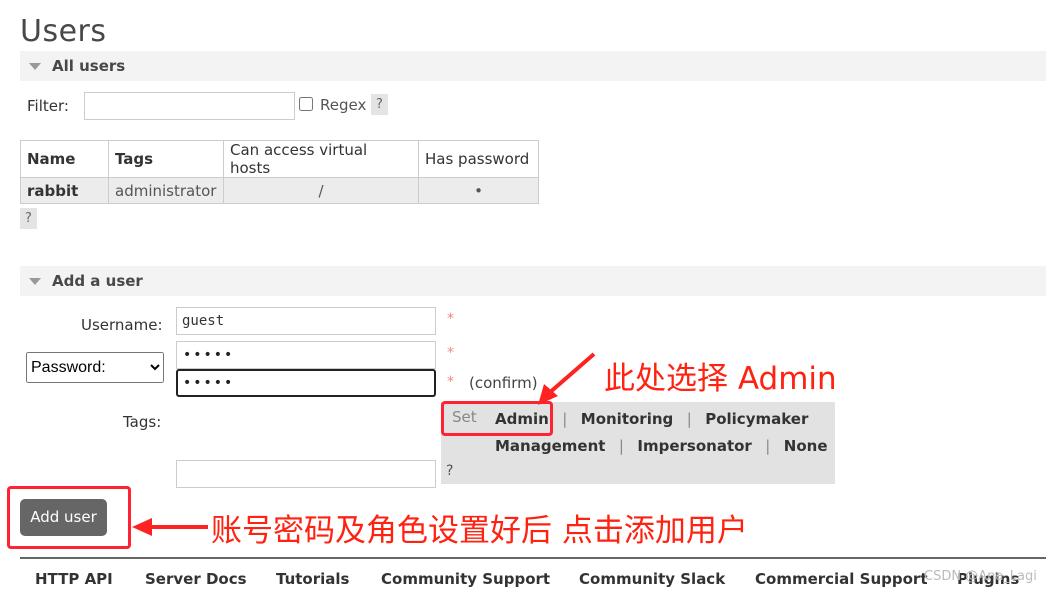 The width and height of the screenshot is (1046, 593). I want to click on filter-label: Filter:, so click(48, 106).